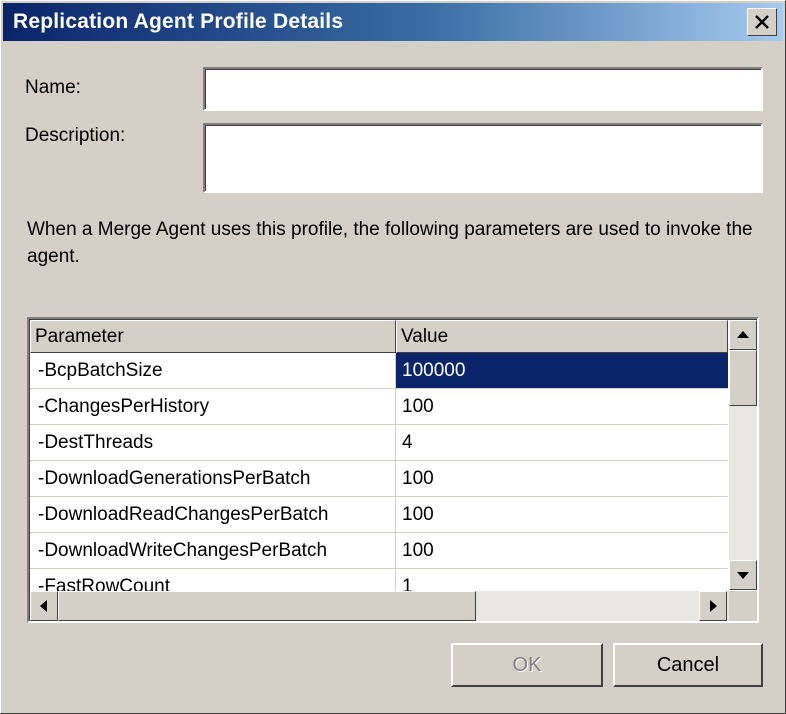 The height and width of the screenshot is (714, 786). I want to click on scroll-down-button, so click(743, 575).